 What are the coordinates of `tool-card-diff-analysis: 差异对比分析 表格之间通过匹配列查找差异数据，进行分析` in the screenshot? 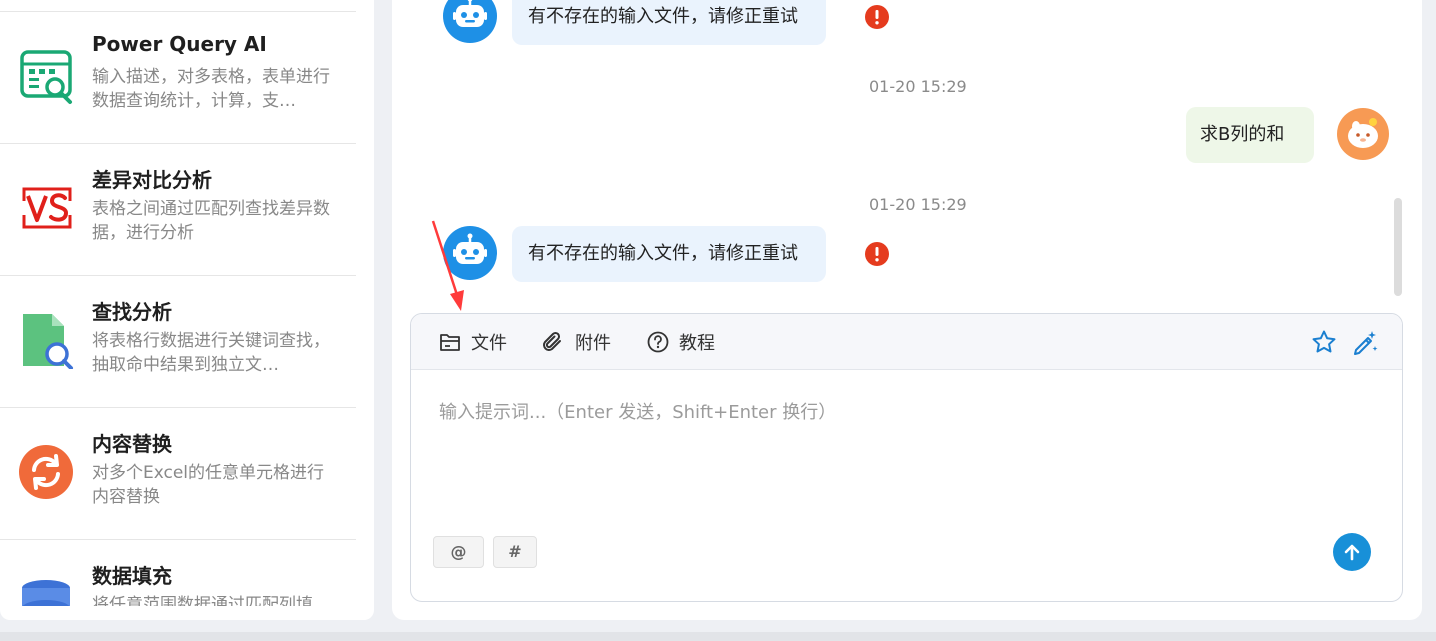 It's located at (178, 210).